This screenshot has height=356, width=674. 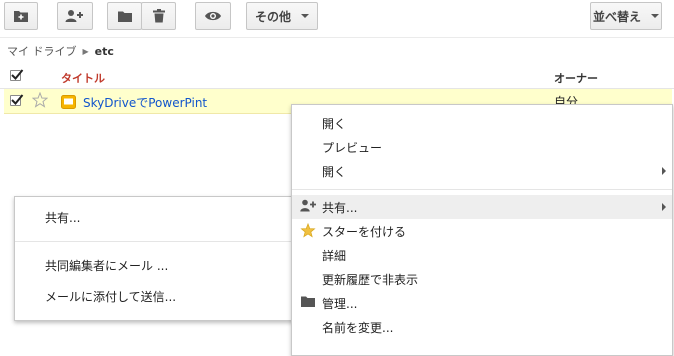 What do you see at coordinates (352, 148) in the screenshot?
I see `menu-item-label: プレビュー` at bounding box center [352, 148].